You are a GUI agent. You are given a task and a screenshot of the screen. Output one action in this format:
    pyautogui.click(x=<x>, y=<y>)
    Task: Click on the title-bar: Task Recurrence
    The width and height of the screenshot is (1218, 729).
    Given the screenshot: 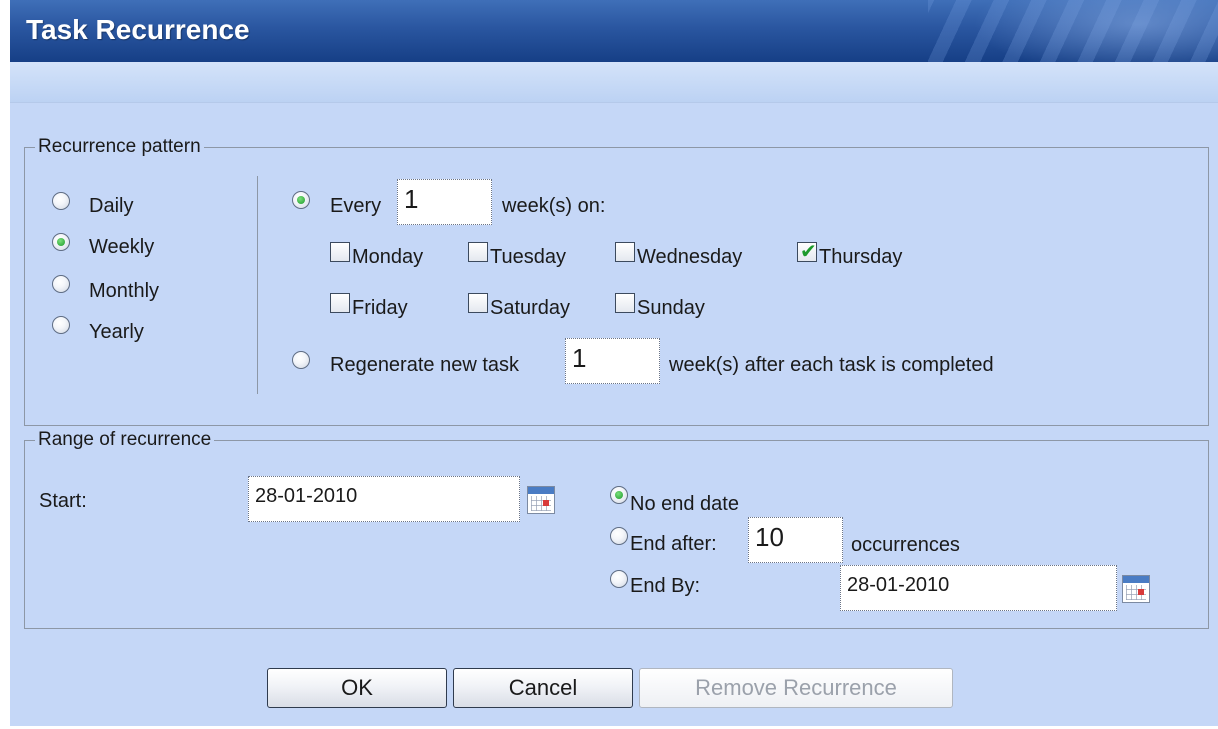 What is the action you would take?
    pyautogui.click(x=614, y=31)
    